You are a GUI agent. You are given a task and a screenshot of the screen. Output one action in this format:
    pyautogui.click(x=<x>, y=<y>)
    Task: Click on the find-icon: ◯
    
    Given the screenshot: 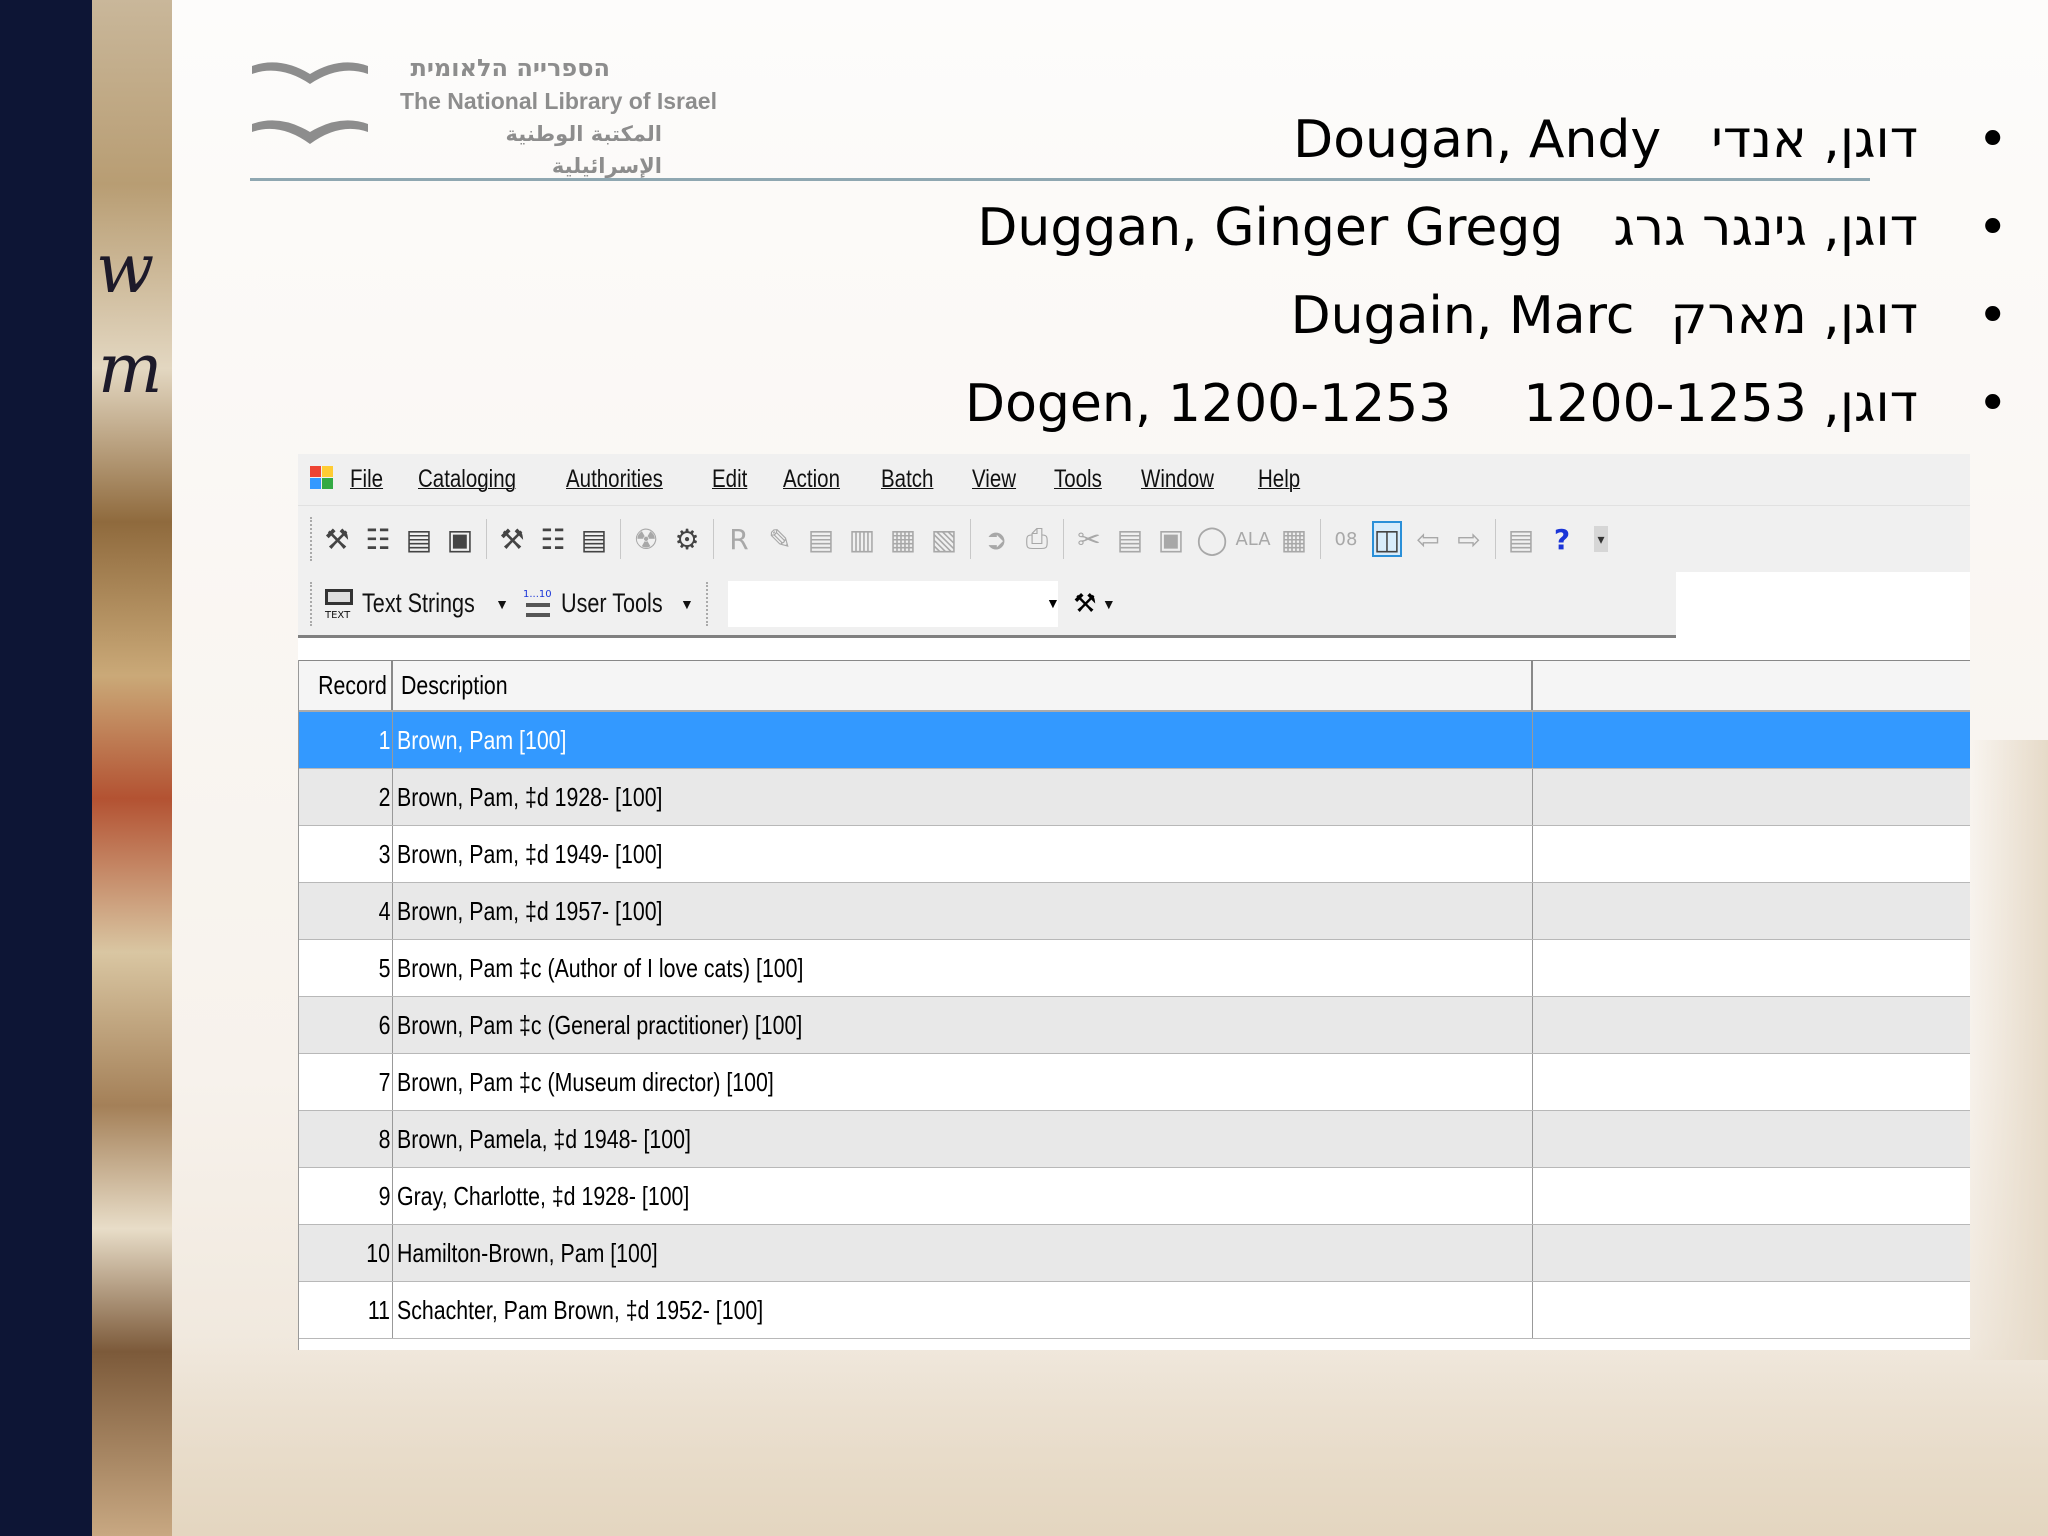 What is the action you would take?
    pyautogui.click(x=1211, y=539)
    